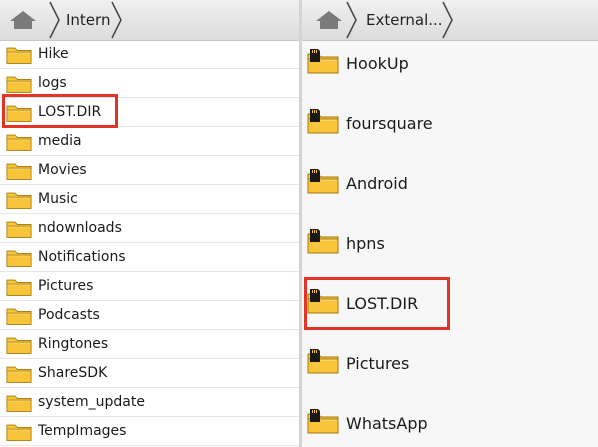 The image size is (598, 447). What do you see at coordinates (149, 257) in the screenshot?
I see `folder-item: Notifications` at bounding box center [149, 257].